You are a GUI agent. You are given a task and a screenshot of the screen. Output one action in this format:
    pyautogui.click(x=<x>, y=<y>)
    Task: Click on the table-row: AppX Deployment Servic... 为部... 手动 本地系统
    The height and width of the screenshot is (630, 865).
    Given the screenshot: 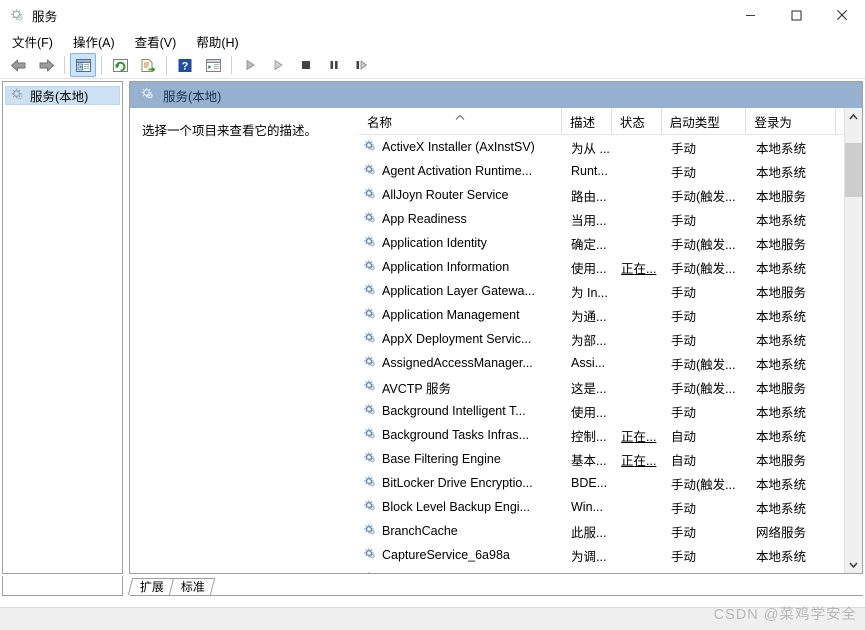 What is the action you would take?
    pyautogui.click(x=601, y=339)
    